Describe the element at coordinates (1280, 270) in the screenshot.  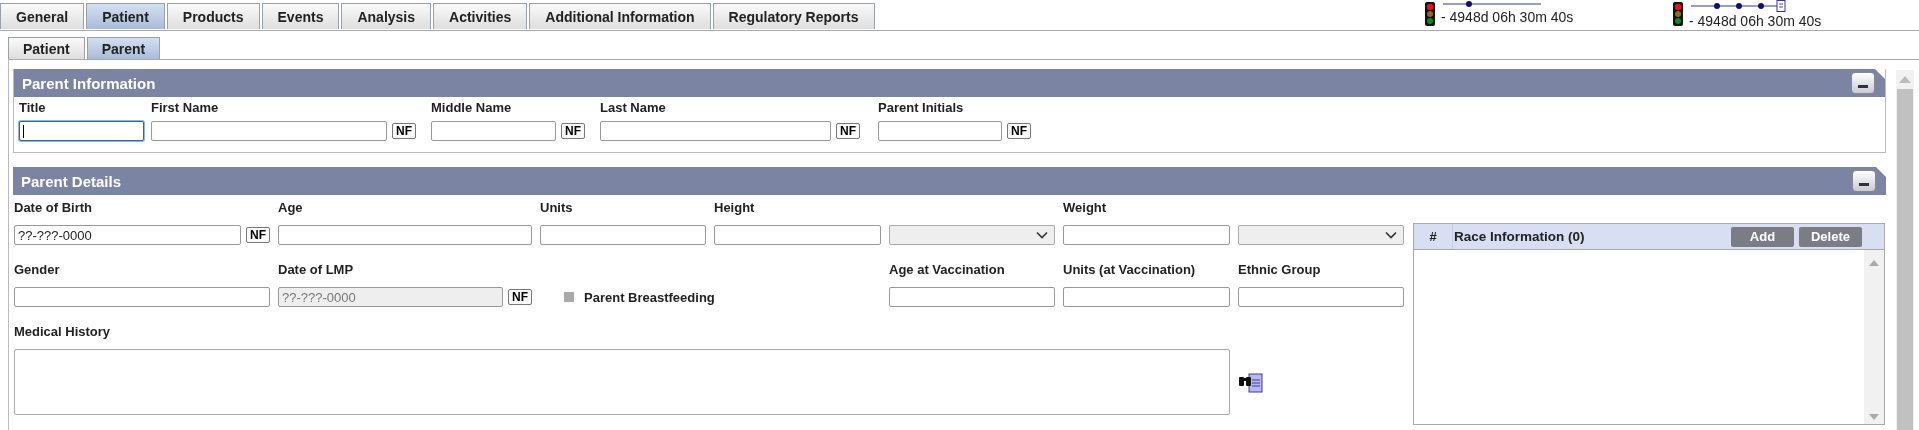
I see `field-label: Ethnic Group` at that location.